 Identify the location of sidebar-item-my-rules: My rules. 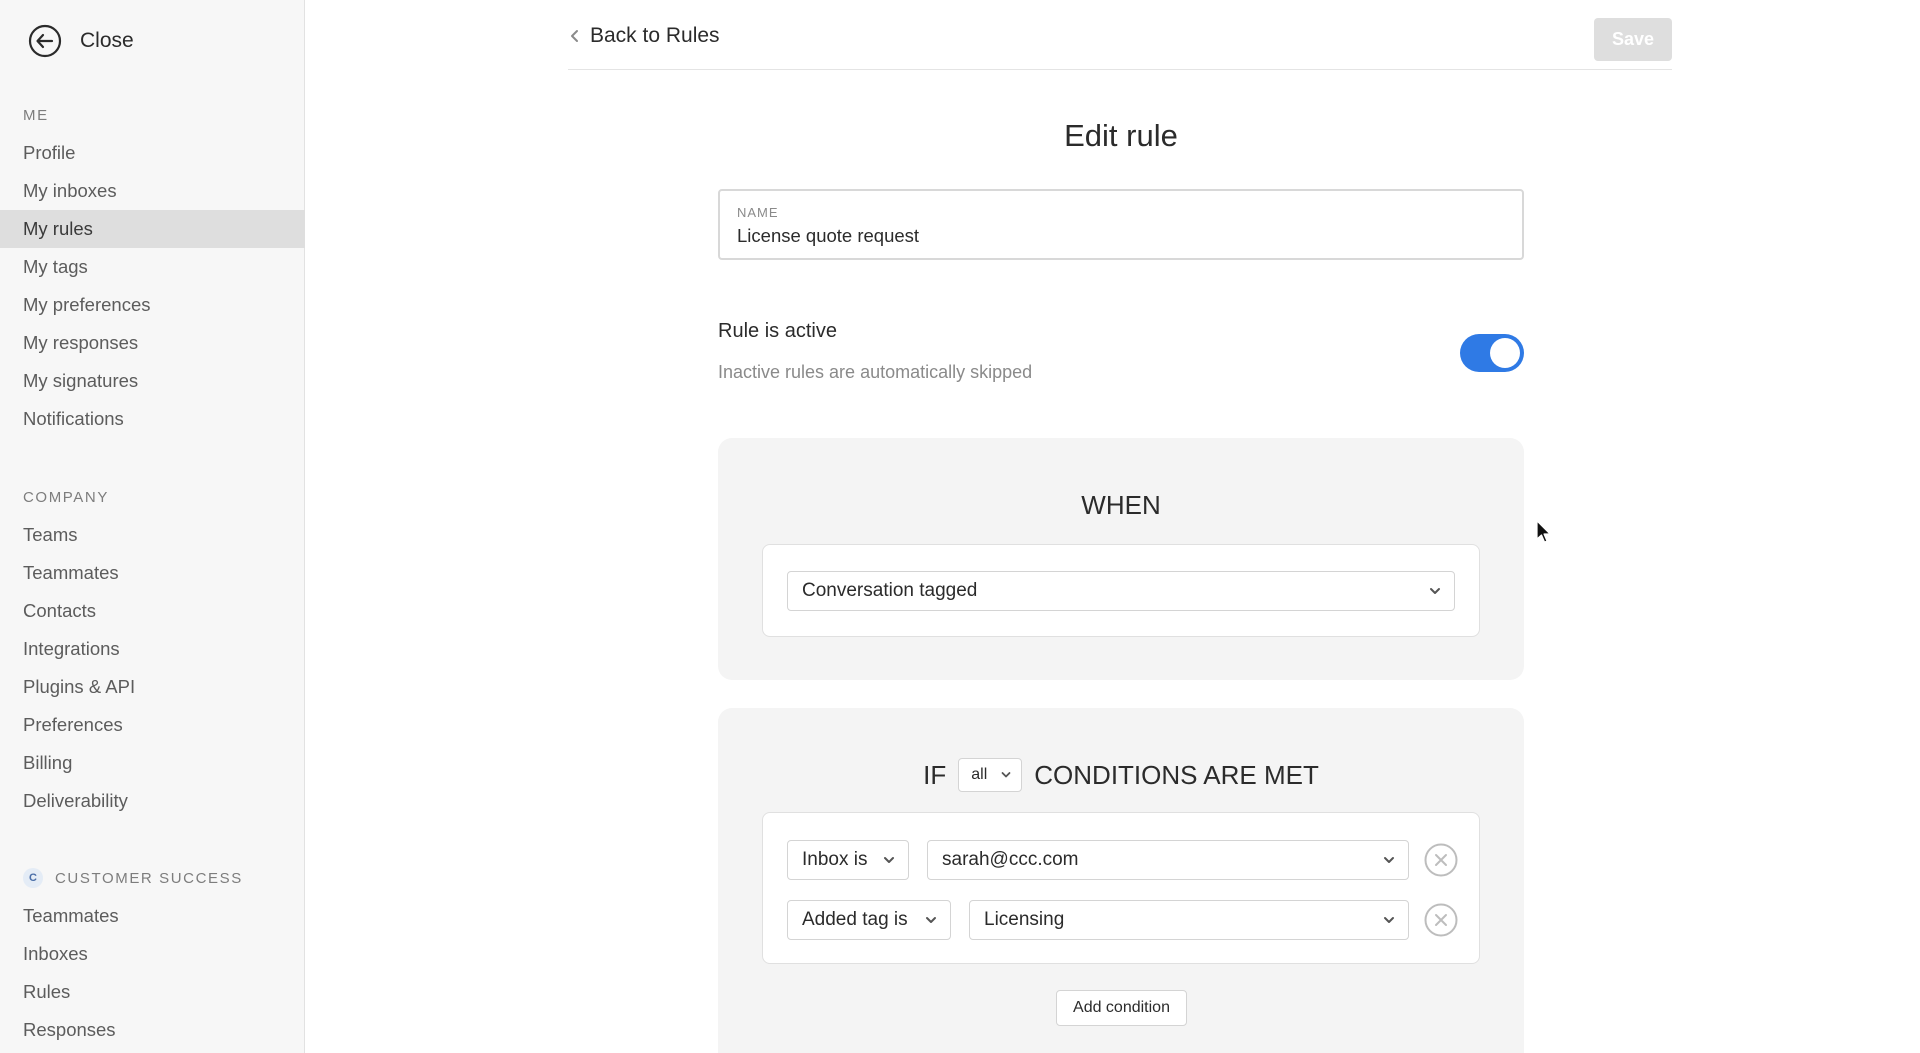
(152, 229).